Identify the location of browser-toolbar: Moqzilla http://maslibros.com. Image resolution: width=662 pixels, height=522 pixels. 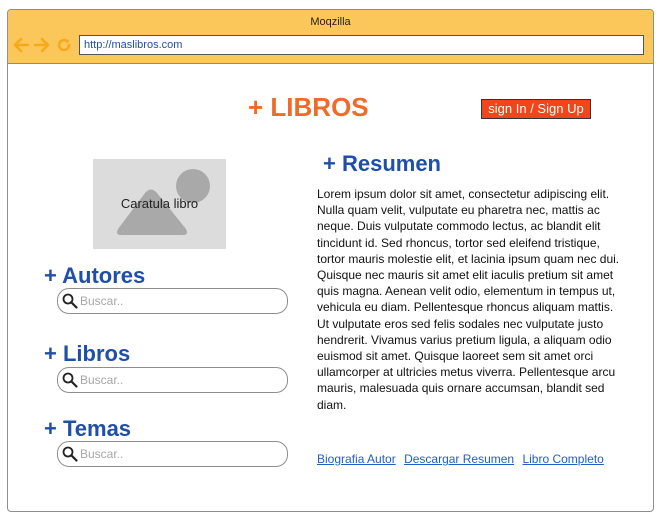
(330, 37).